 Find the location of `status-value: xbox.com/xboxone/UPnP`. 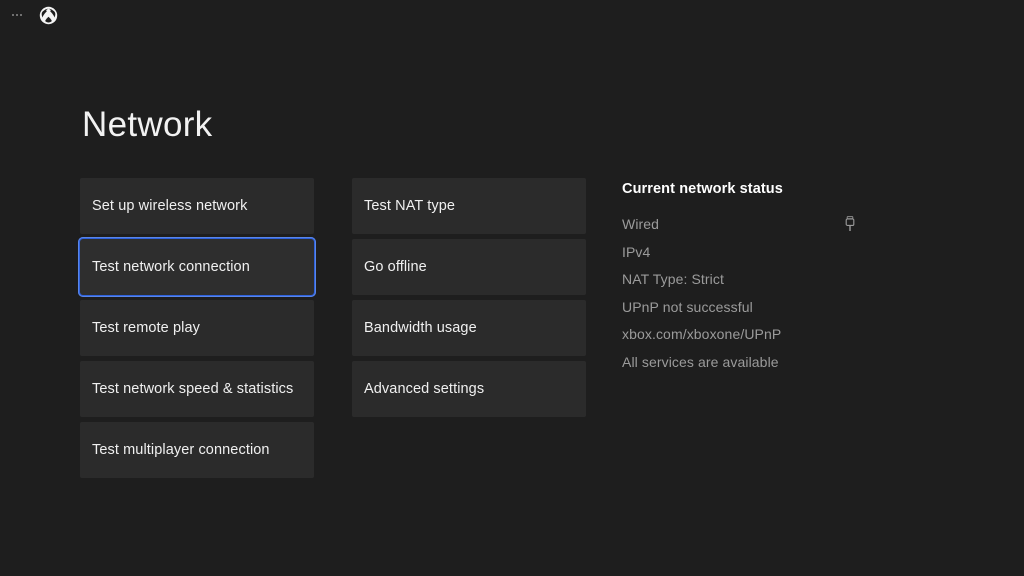

status-value: xbox.com/xboxone/UPnP is located at coordinates (702, 334).